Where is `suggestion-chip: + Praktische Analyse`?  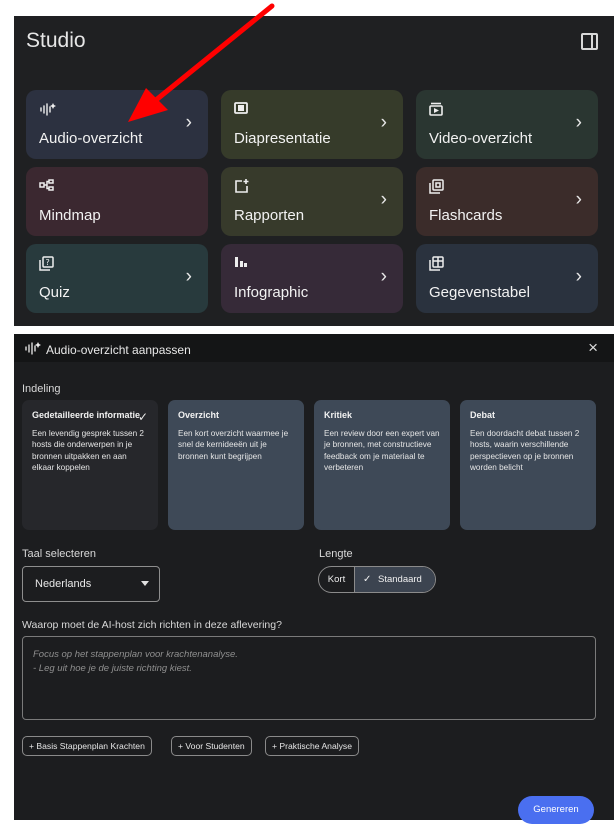 suggestion-chip: + Praktische Analyse is located at coordinates (312, 746).